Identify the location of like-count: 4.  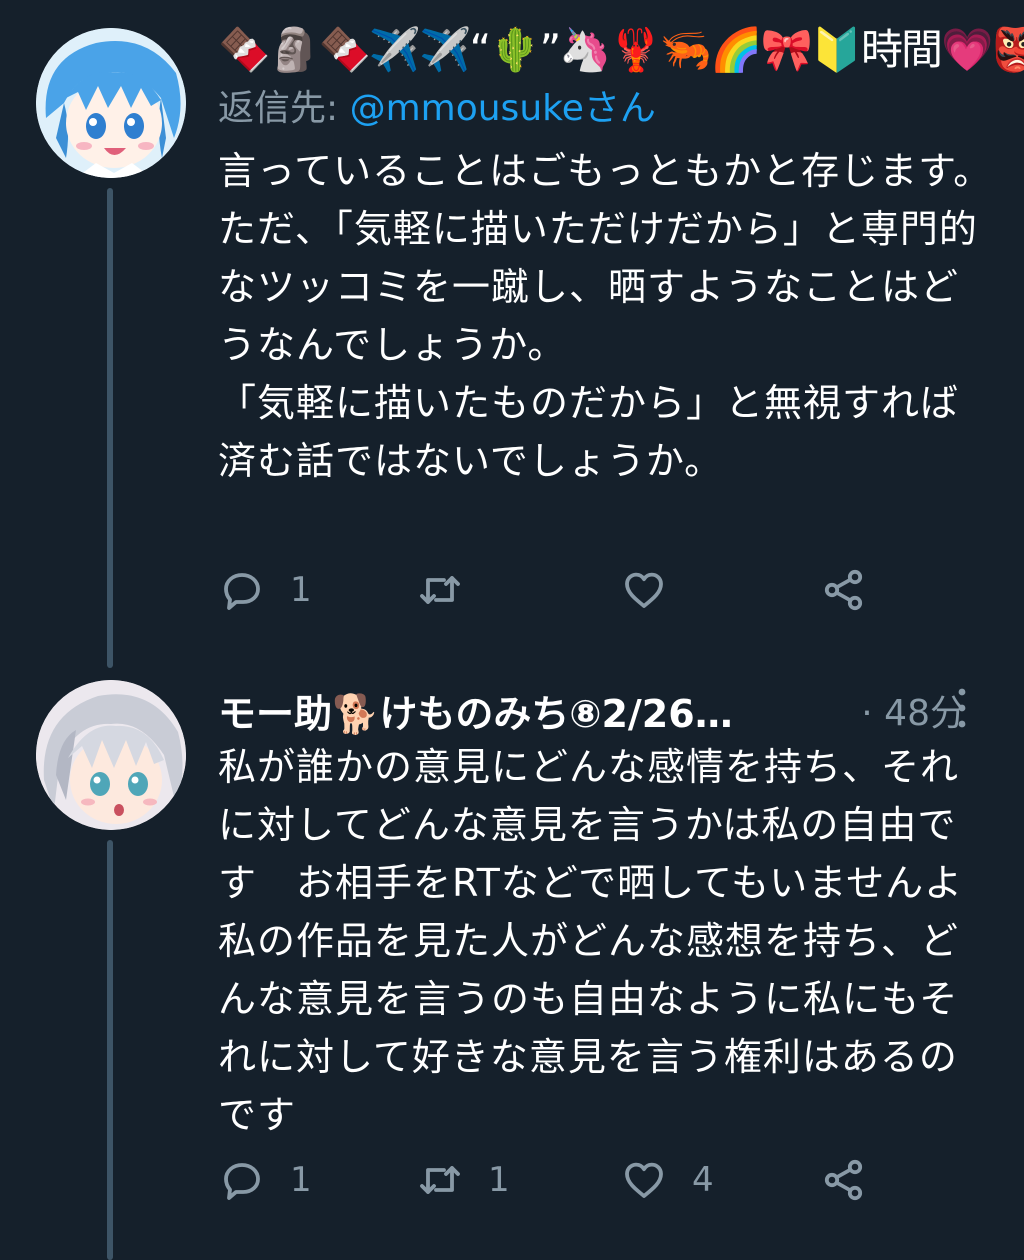
(703, 1180).